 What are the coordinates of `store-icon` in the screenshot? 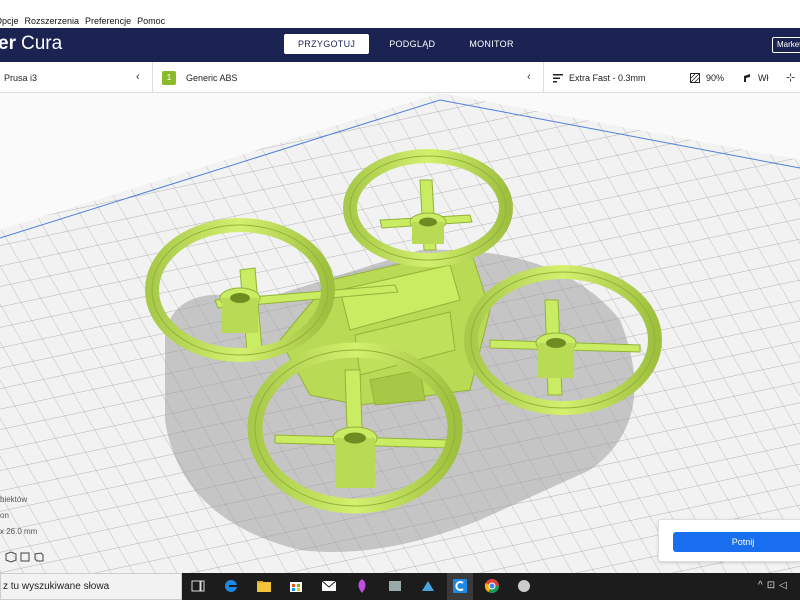 It's located at (296, 586).